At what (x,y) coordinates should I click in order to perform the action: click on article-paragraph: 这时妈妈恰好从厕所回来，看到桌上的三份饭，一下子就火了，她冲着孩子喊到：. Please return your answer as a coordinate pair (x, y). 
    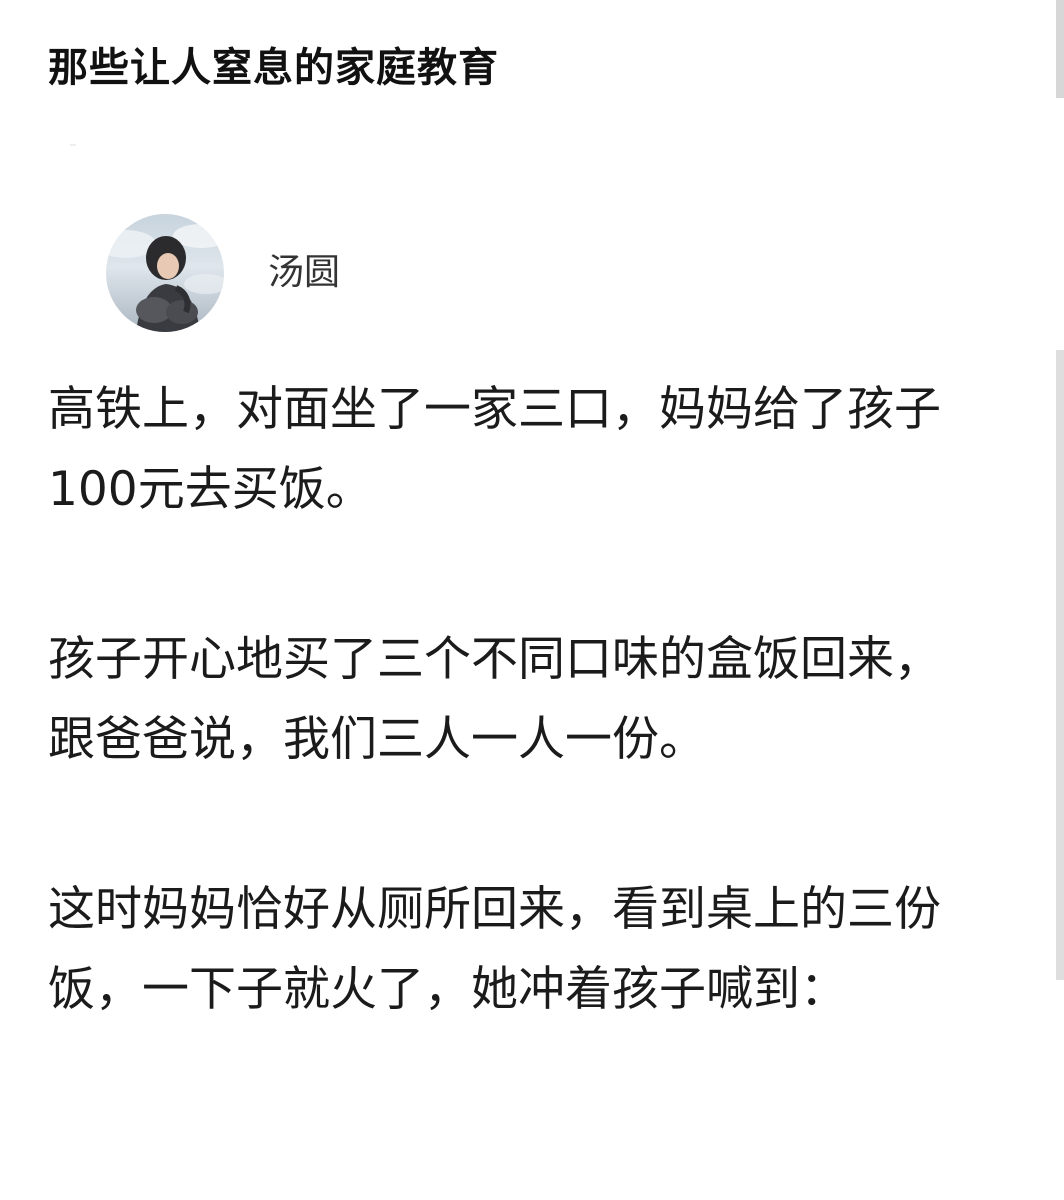
    Looking at the image, I should click on (494, 949).